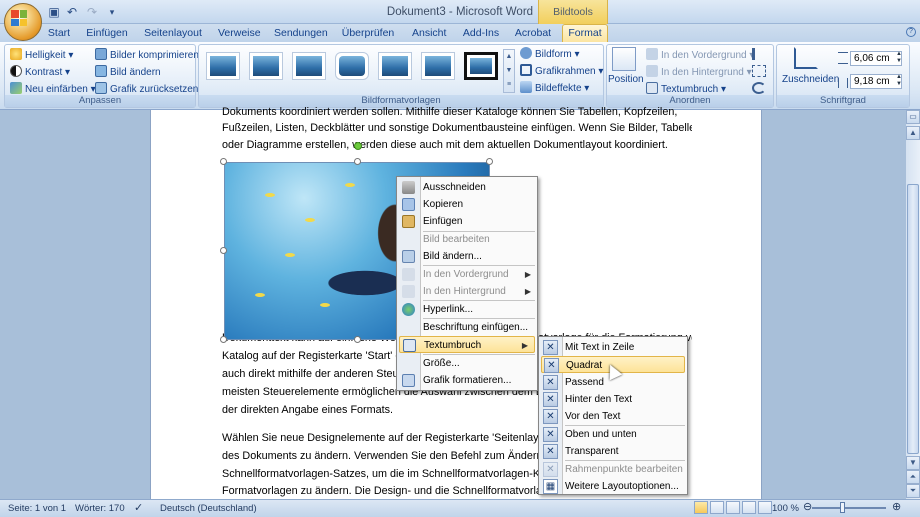  What do you see at coordinates (41, 54) in the screenshot?
I see `helligkeit-button: Helligkeit ▾` at bounding box center [41, 54].